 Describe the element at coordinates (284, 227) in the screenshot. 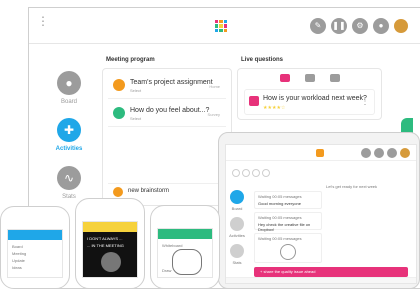

I see `chat-bubble-text: Hey check the creative file on Dropbox!` at that location.